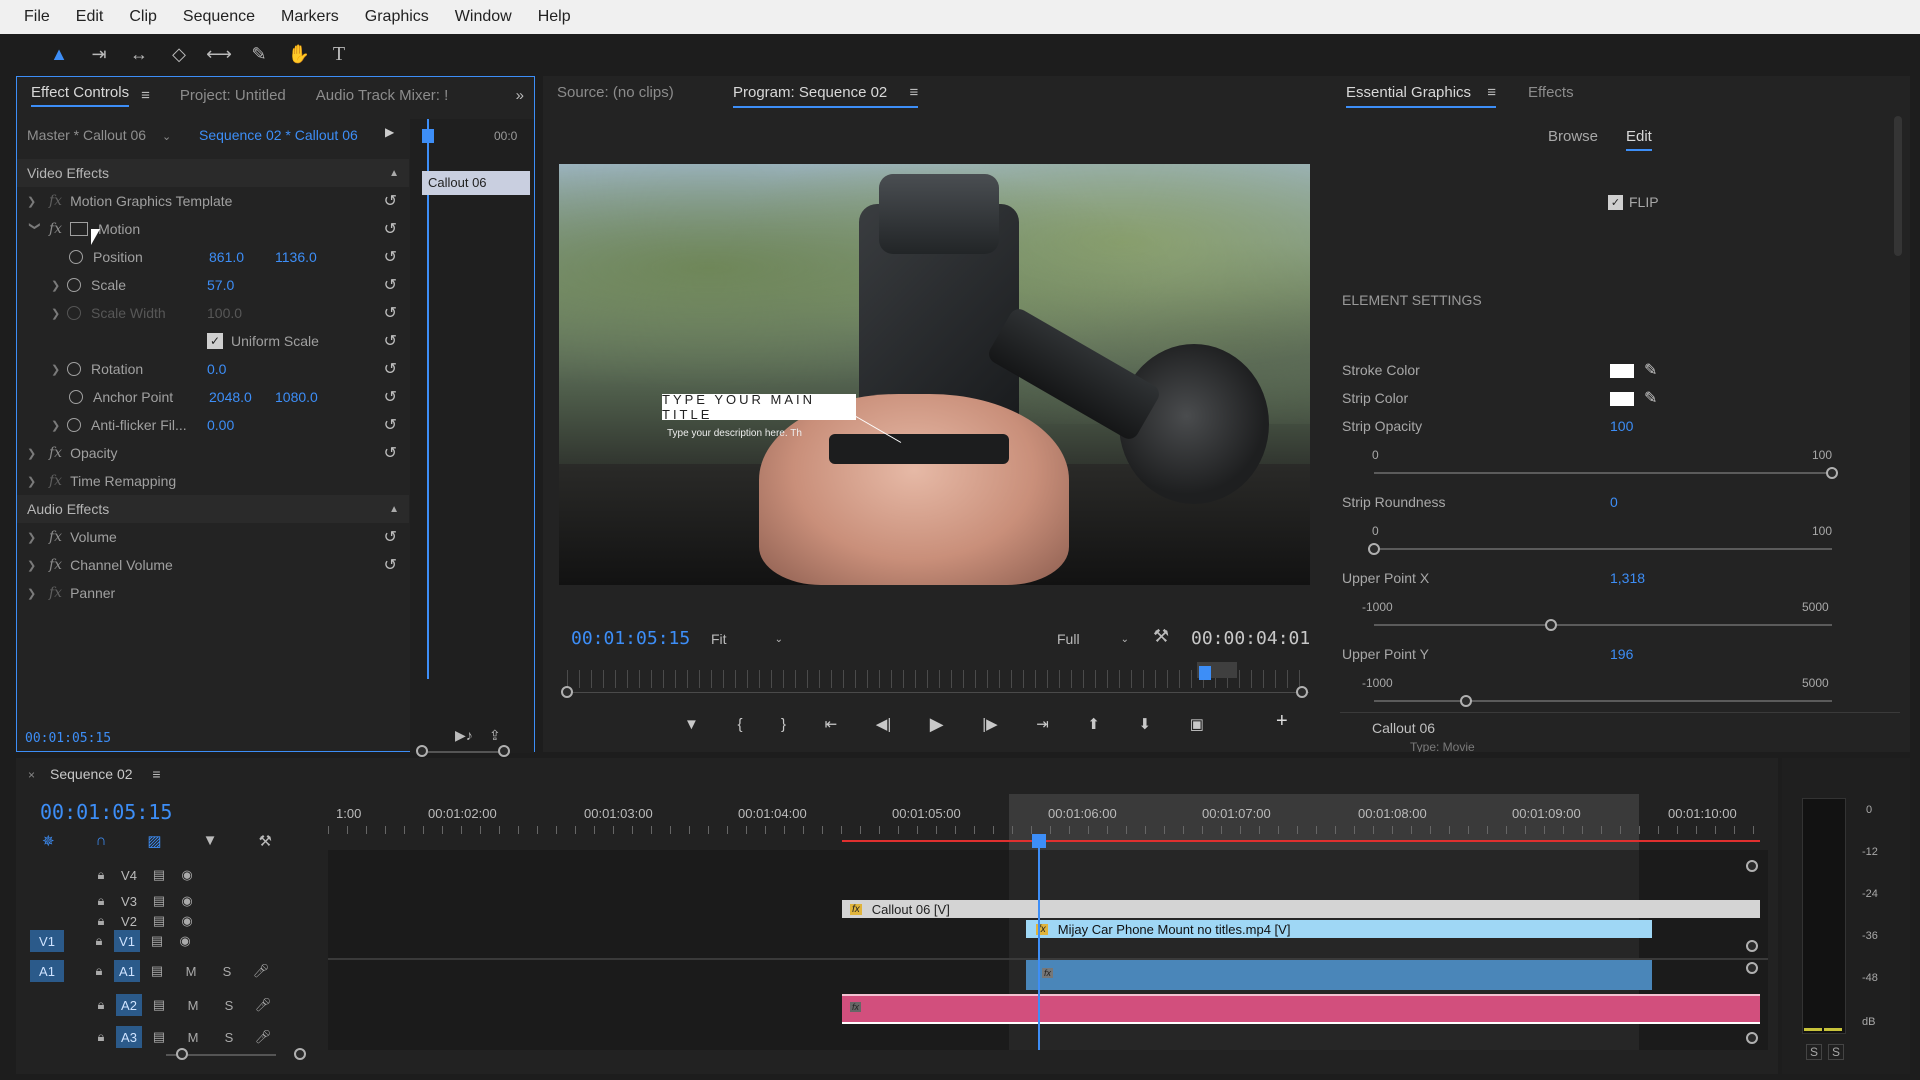 The width and height of the screenshot is (1920, 1080). Describe the element at coordinates (145, 95) in the screenshot. I see `tab-effect-menu-icon: ≡` at that location.